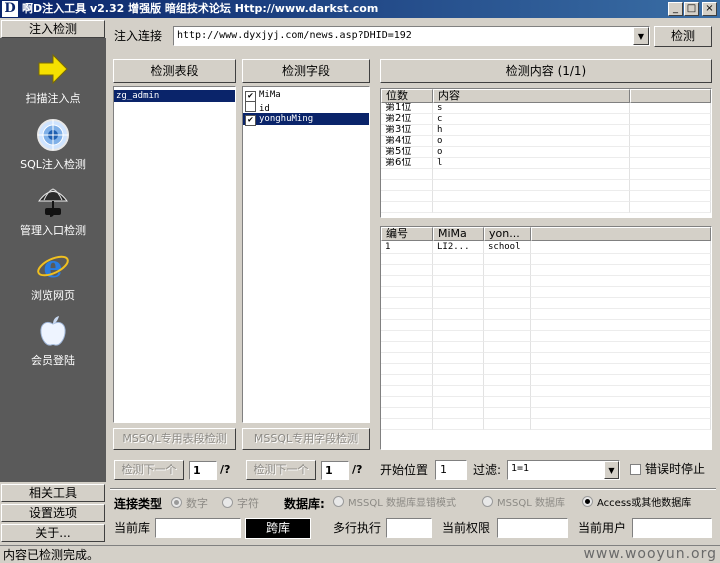 The width and height of the screenshot is (720, 563). I want to click on maximize-button: □, so click(691, 9).